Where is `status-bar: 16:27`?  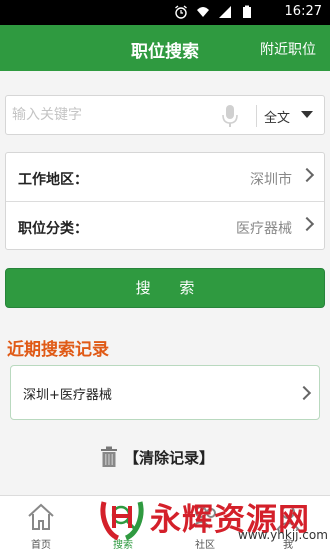 status-bar: 16:27 is located at coordinates (165, 12).